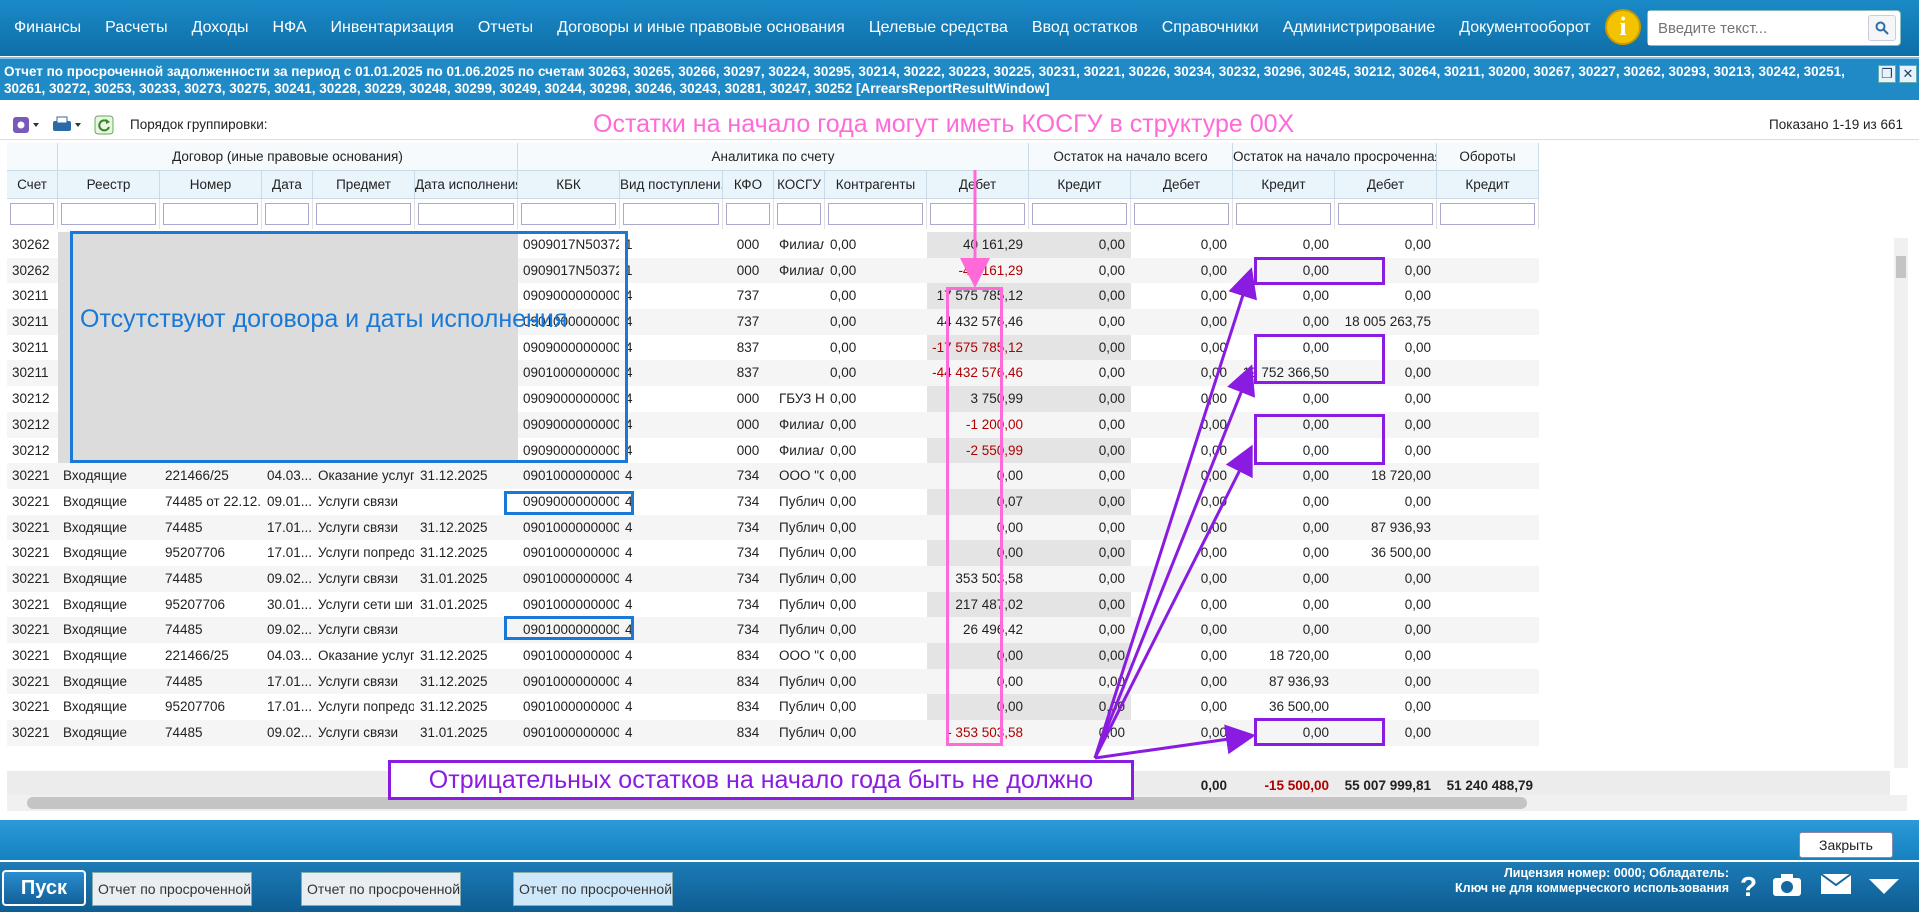 The height and width of the screenshot is (912, 1919). I want to click on menu-item: Документооборот, so click(1524, 28).